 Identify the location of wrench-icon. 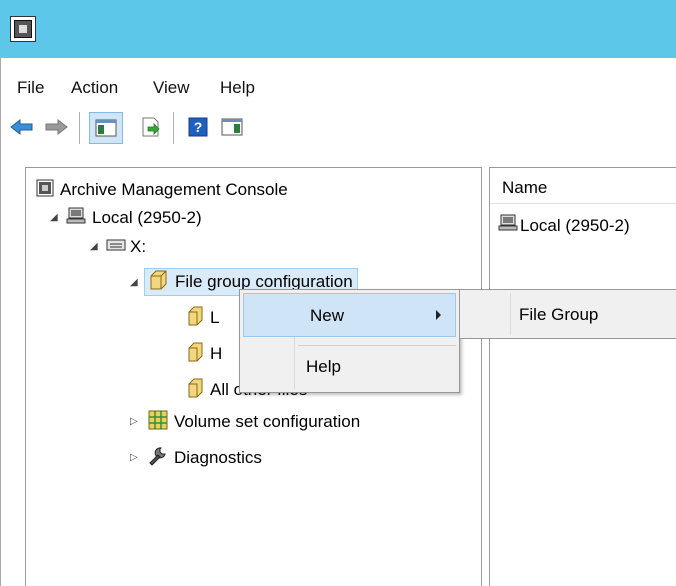
(158, 458).